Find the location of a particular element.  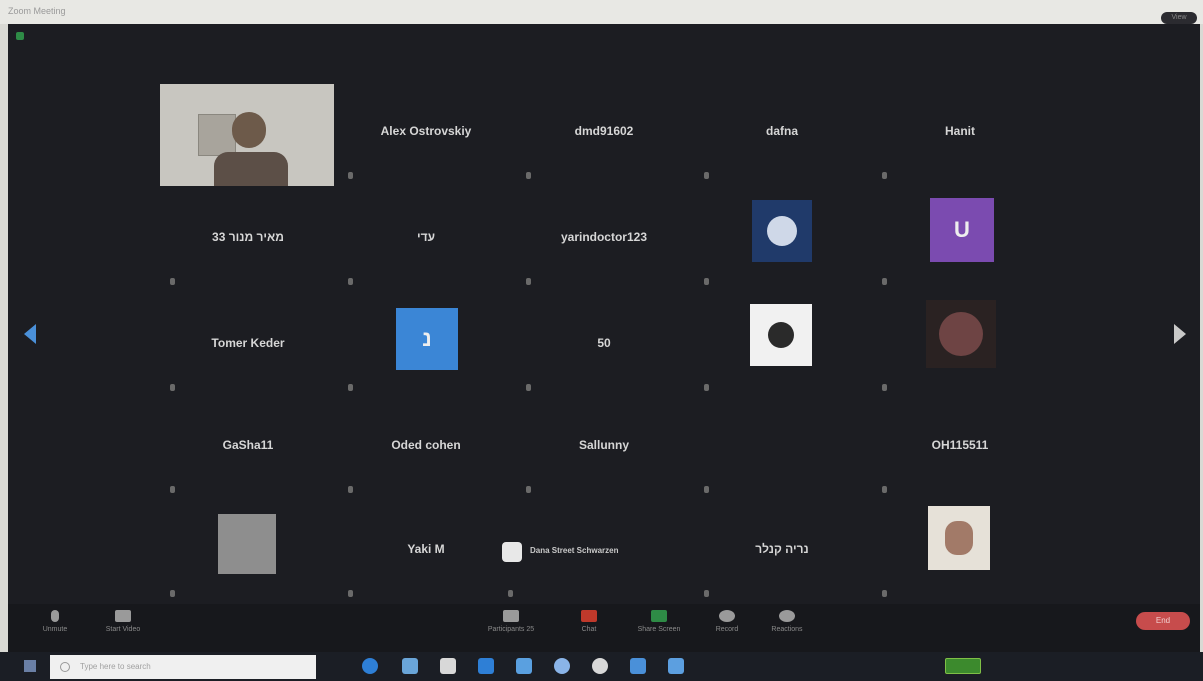

participant-tile: עדי is located at coordinates (426, 241).